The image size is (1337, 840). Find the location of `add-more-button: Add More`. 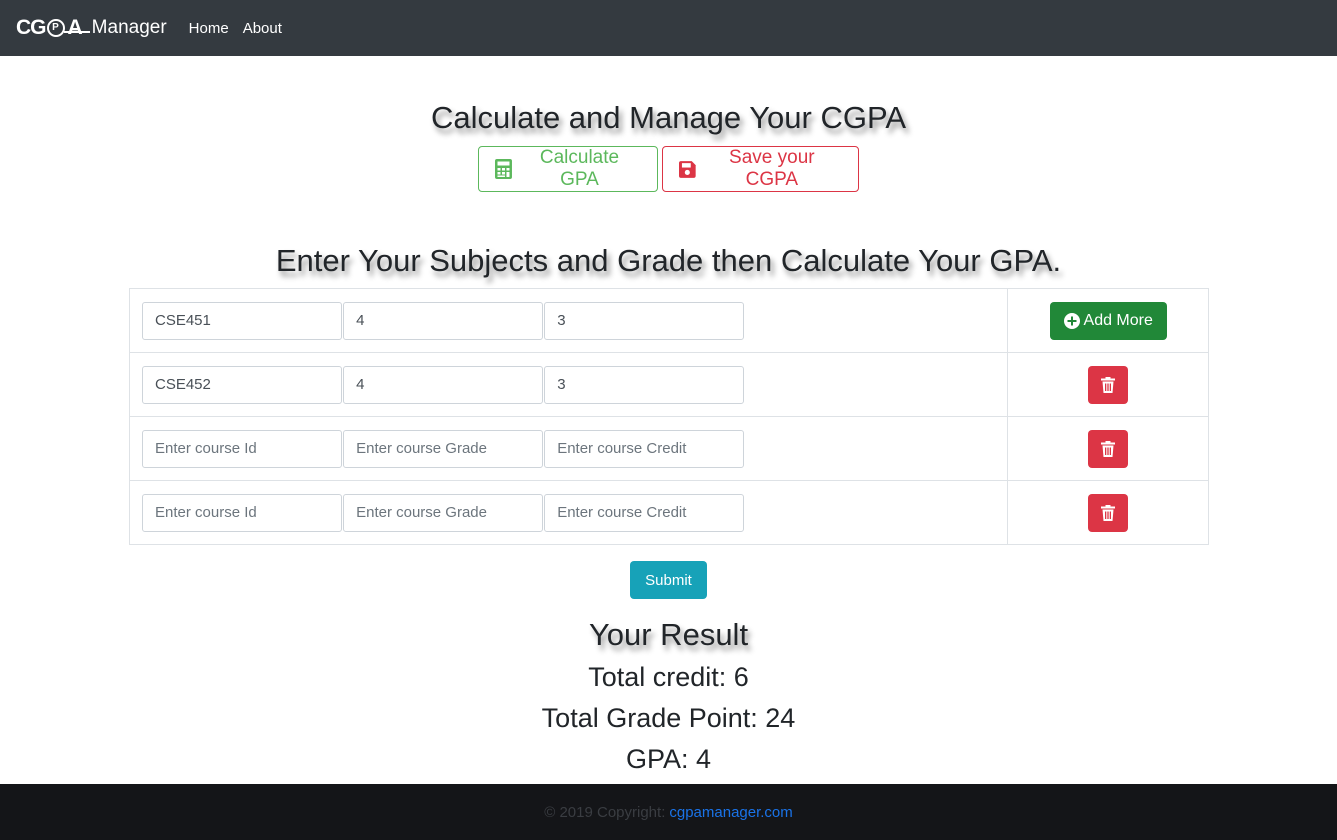

add-more-button: Add More is located at coordinates (1108, 320).